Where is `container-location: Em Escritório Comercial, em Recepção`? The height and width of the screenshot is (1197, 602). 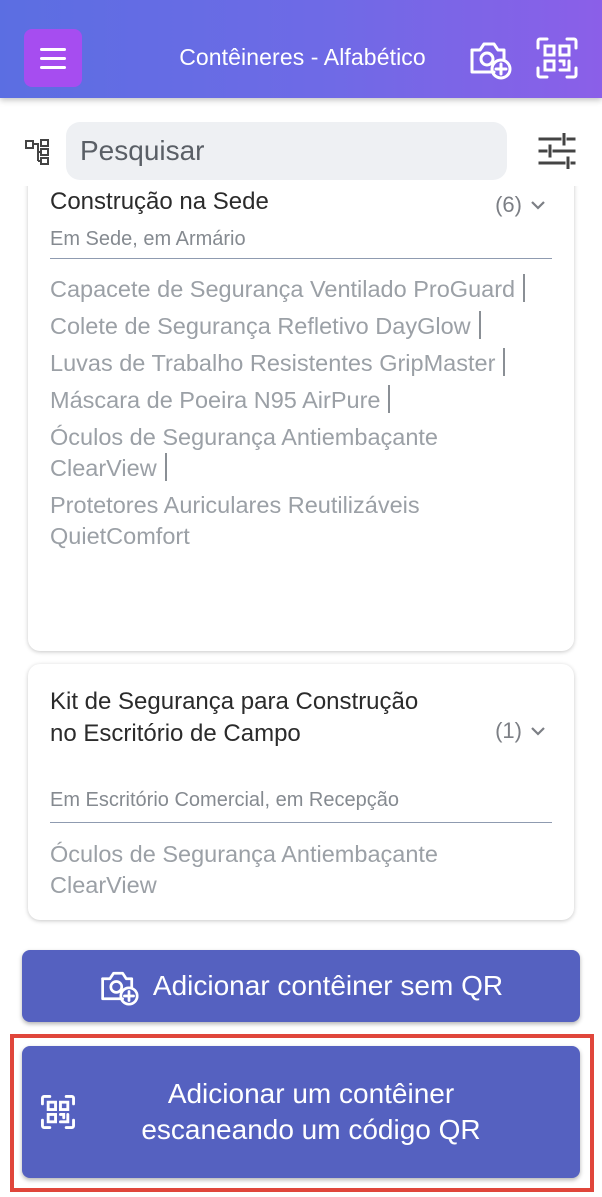 container-location: Em Escritório Comercial, em Recepção is located at coordinates (224, 800).